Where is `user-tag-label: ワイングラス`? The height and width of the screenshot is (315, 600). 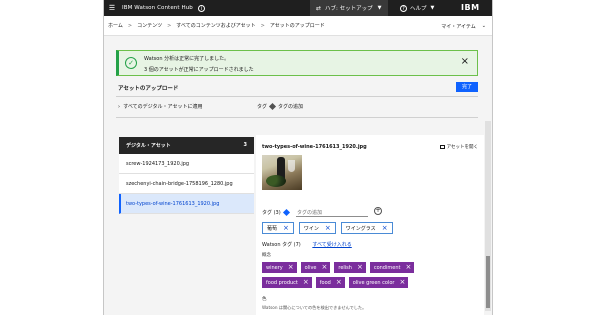
user-tag-label: ワイングラス is located at coordinates (360, 228).